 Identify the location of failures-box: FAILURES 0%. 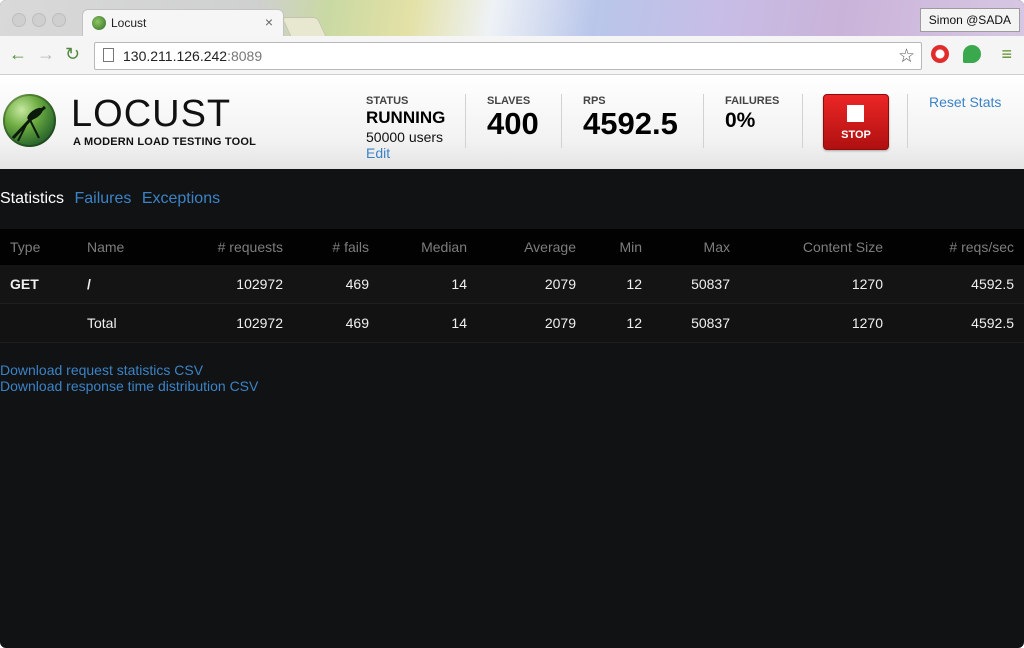
(752, 114).